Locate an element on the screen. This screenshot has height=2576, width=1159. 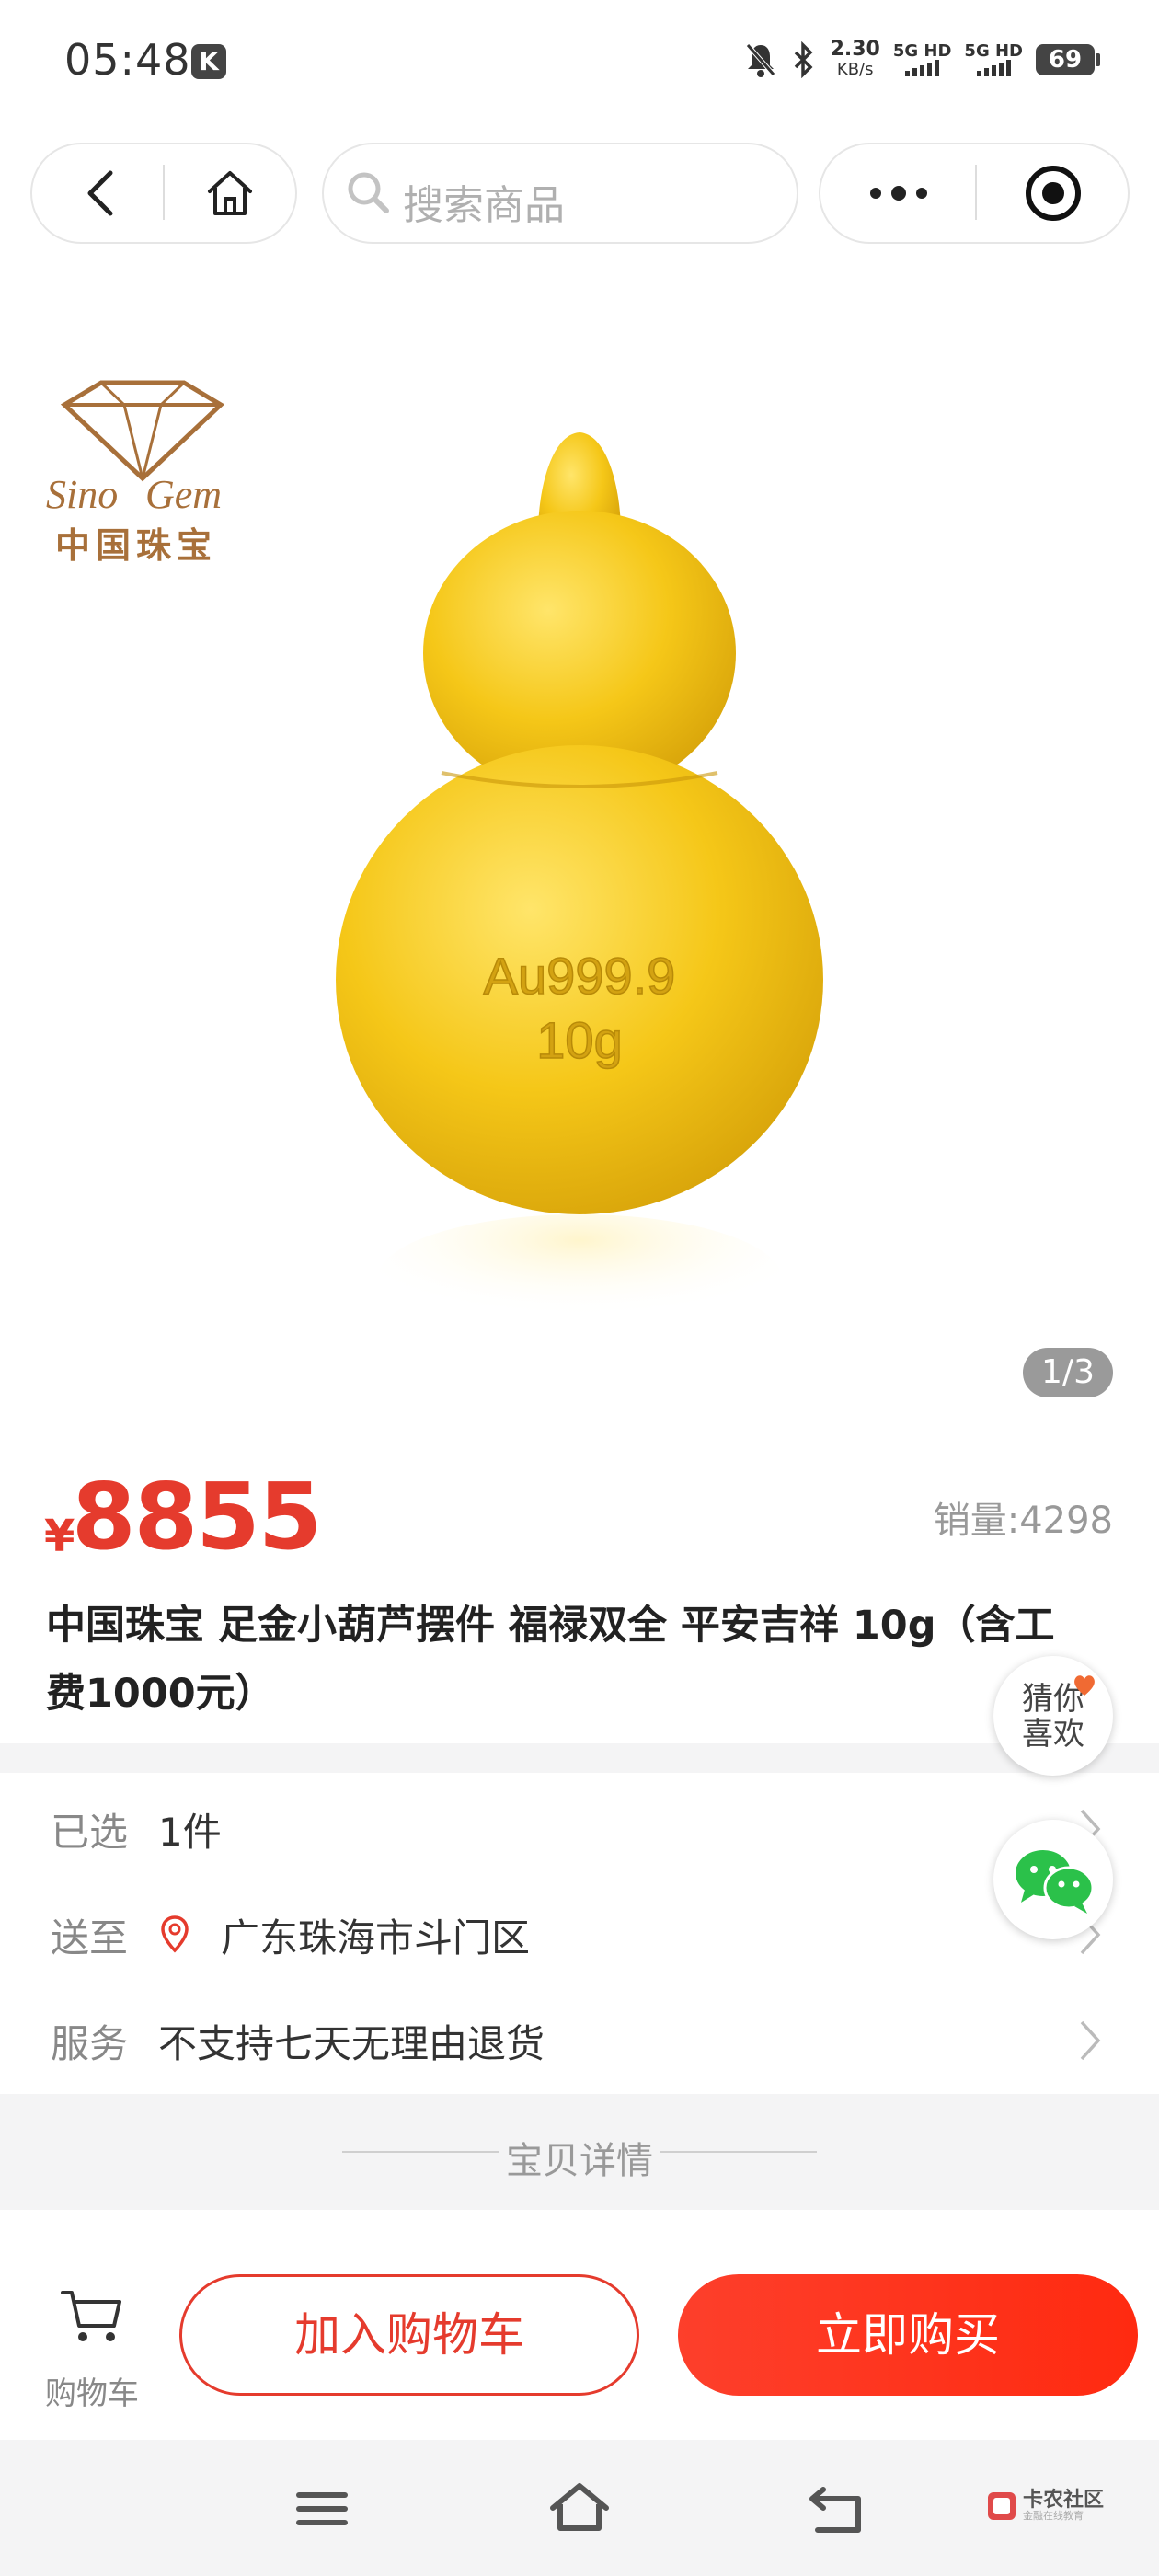
price-row: ¥ 8855 销量:4298 is located at coordinates (579, 1512).